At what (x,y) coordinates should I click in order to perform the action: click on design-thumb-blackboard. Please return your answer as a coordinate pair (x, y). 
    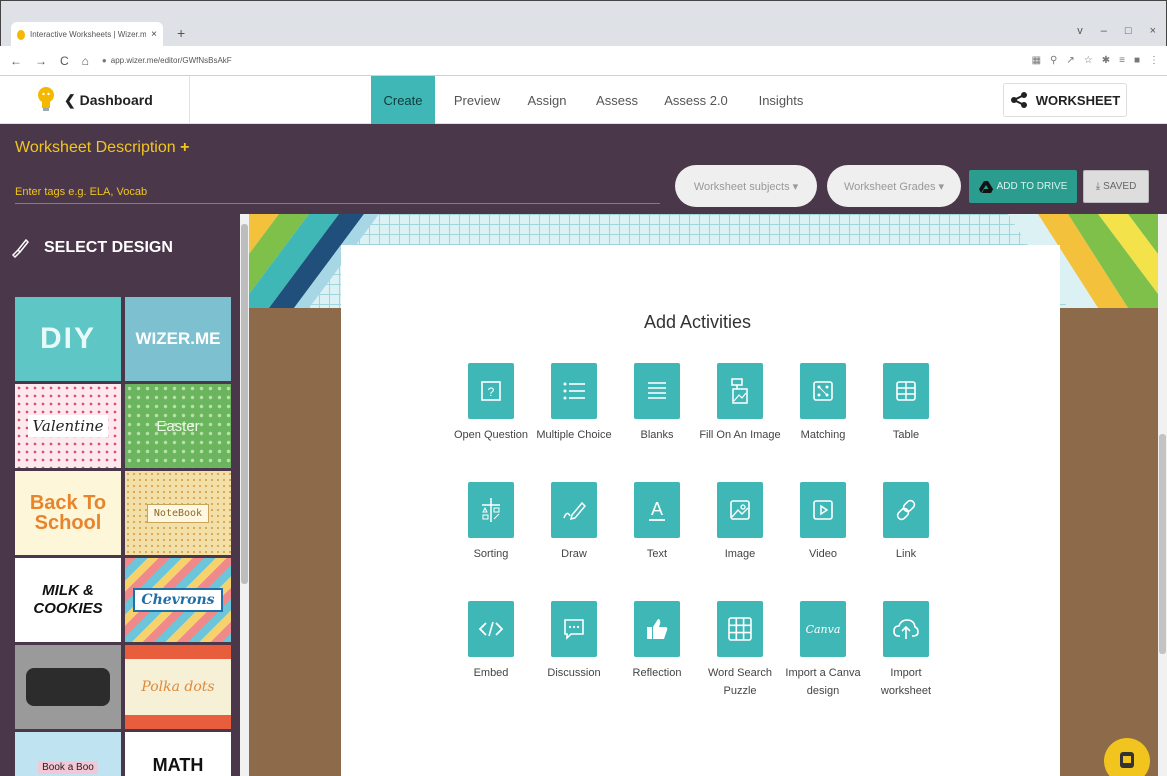
    Looking at the image, I should click on (68, 687).